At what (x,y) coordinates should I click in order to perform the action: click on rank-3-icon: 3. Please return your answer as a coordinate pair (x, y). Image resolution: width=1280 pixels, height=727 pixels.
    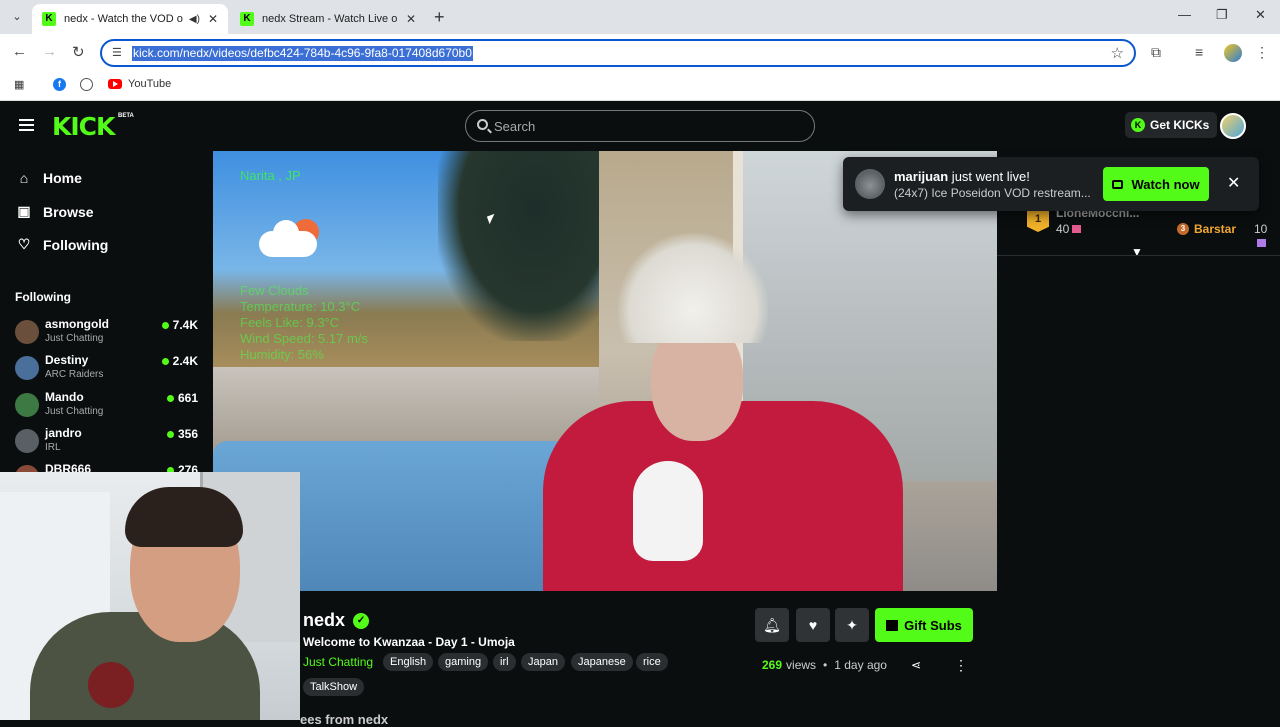
    Looking at the image, I should click on (1183, 229).